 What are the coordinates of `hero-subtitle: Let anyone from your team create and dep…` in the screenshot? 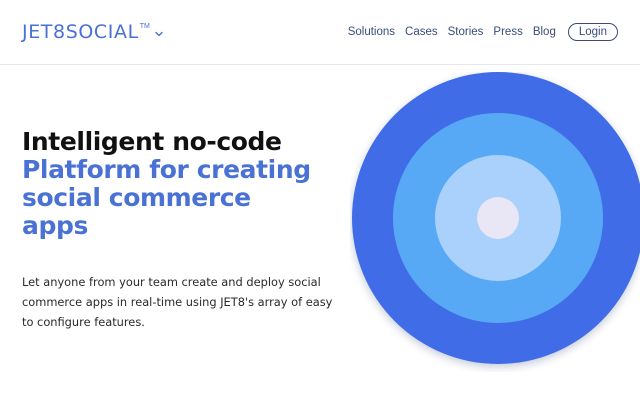 It's located at (177, 302).